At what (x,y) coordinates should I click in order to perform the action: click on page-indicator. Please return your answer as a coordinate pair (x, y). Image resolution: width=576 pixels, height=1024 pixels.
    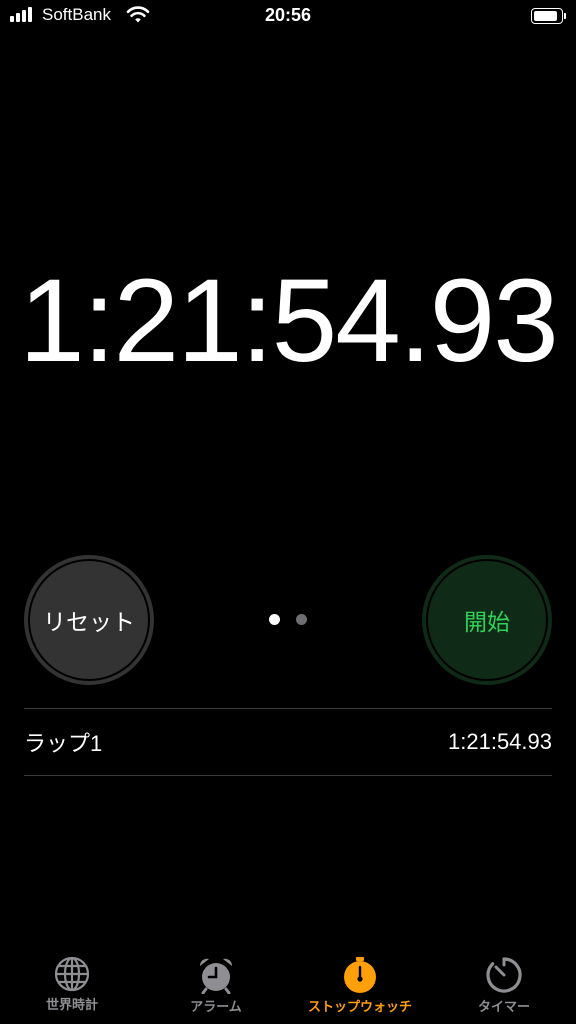
    Looking at the image, I should click on (288, 619).